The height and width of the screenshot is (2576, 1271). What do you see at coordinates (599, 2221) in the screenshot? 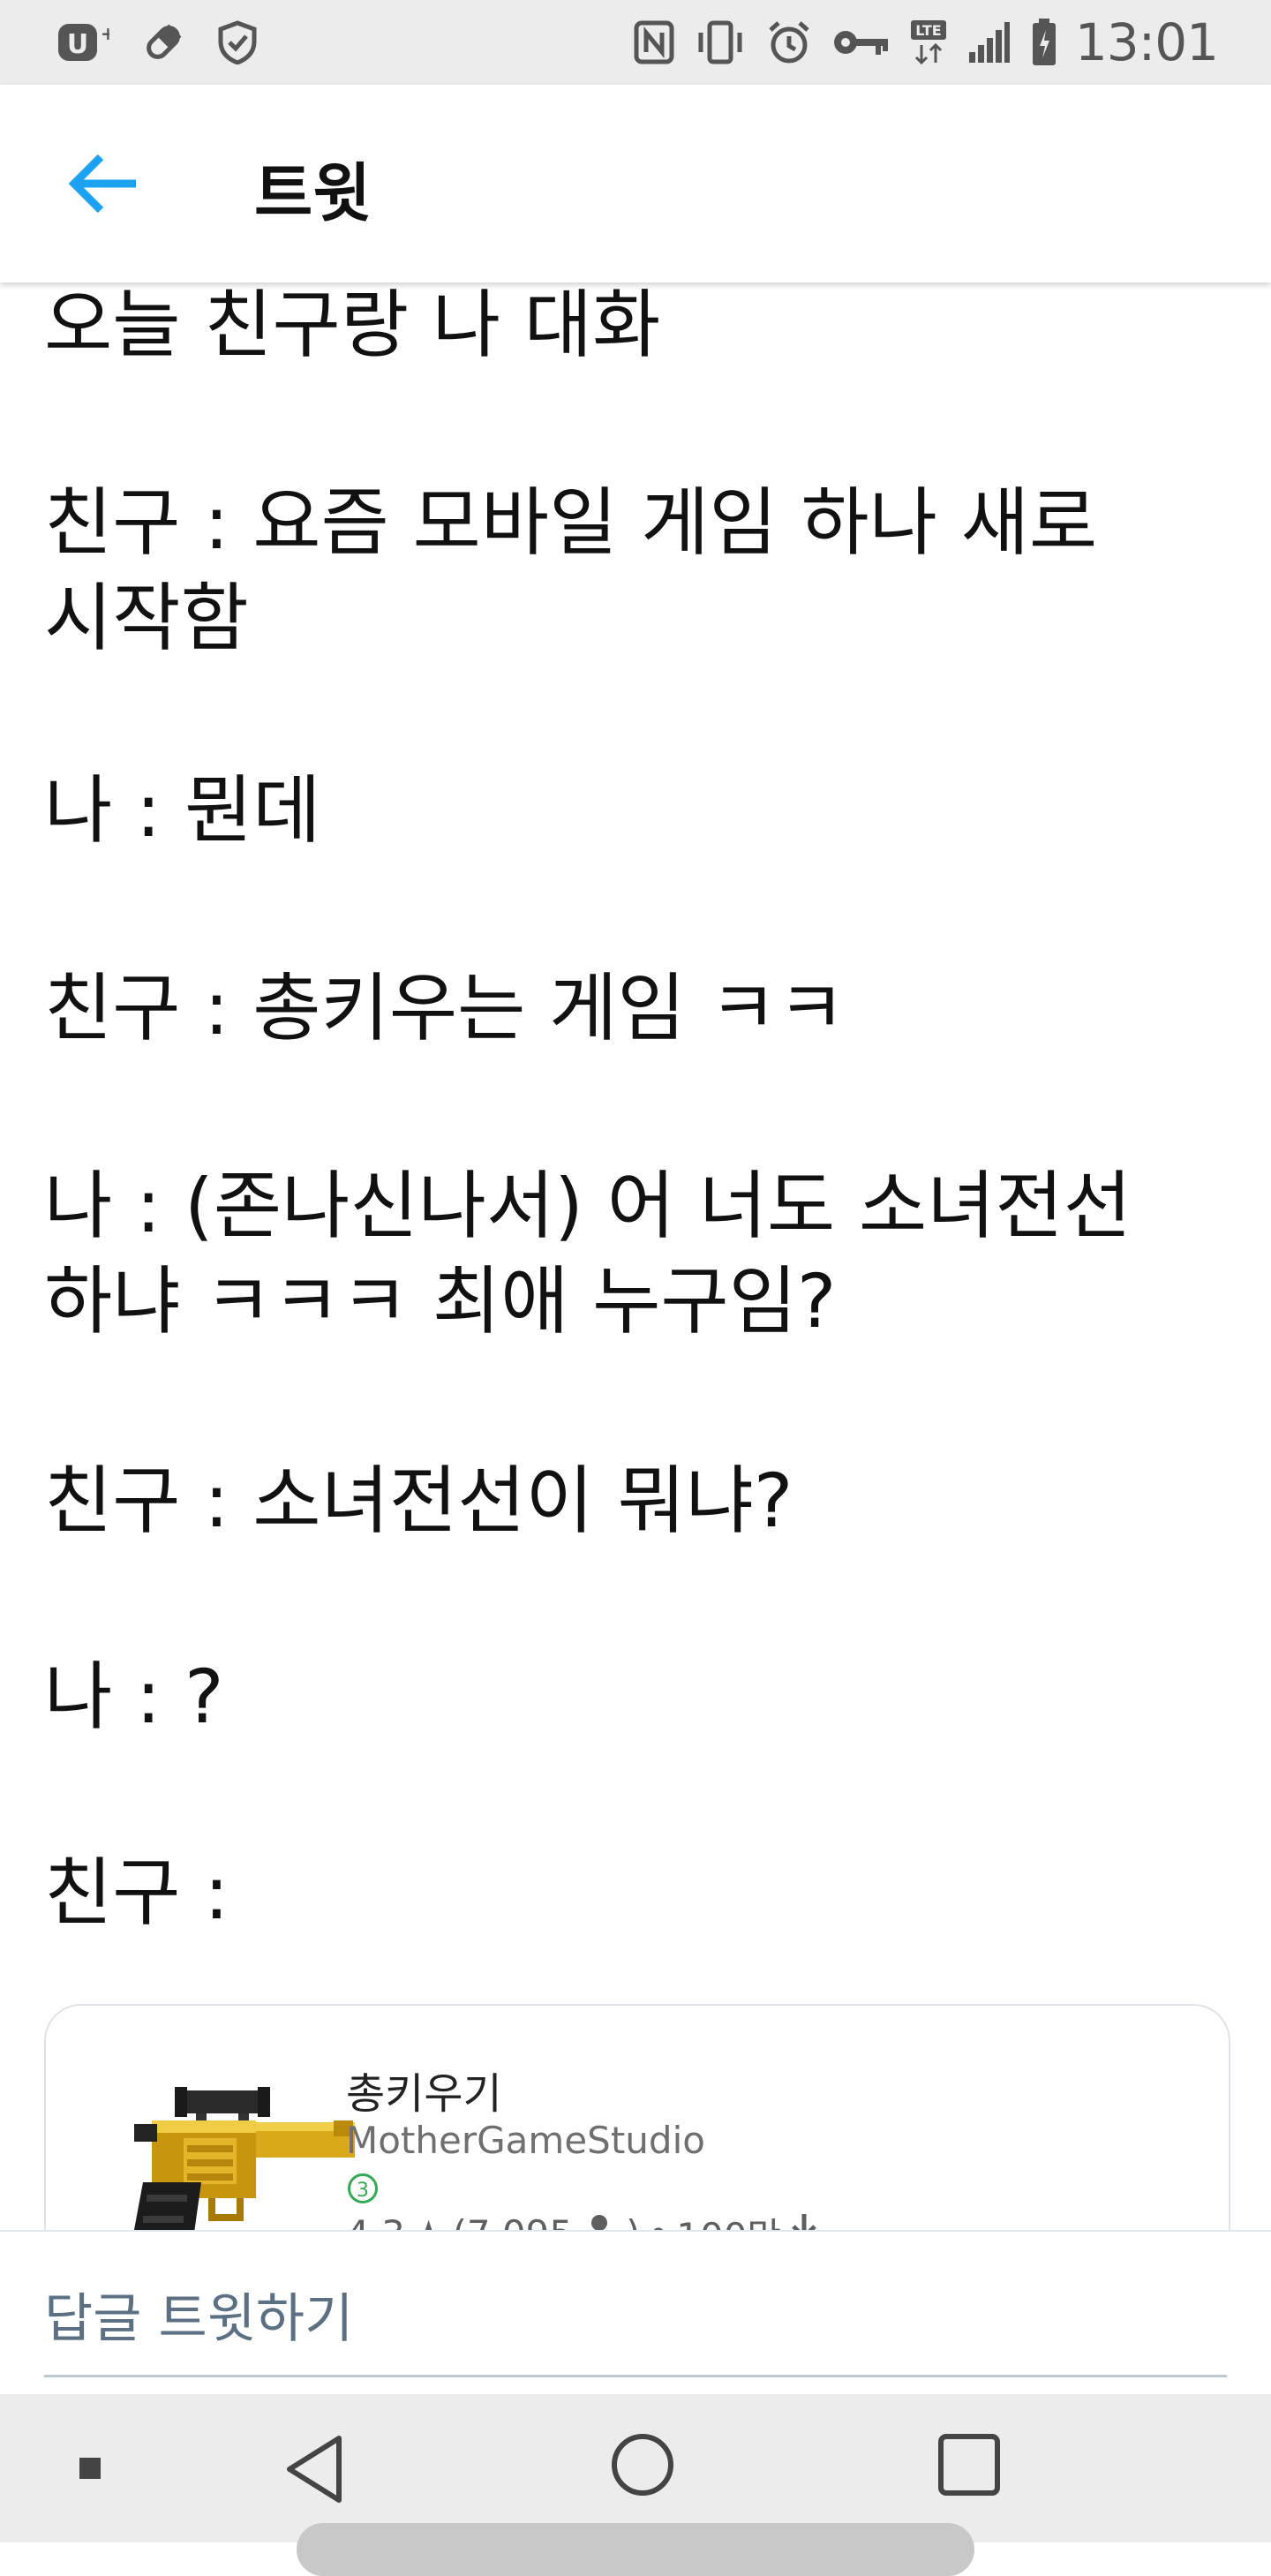
I see `person-icon` at bounding box center [599, 2221].